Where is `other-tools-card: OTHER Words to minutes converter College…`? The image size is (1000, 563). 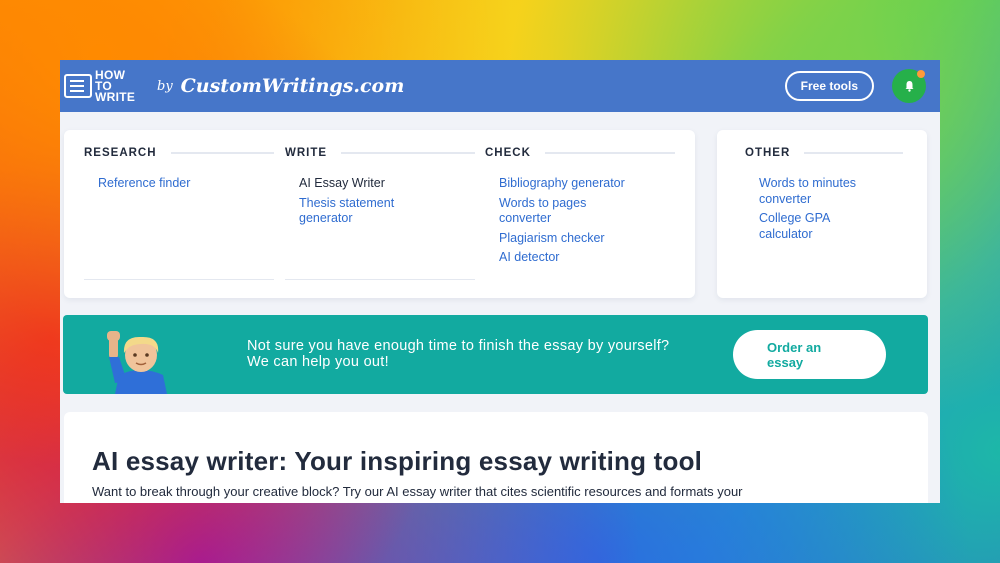
other-tools-card: OTHER Words to minutes converter College… is located at coordinates (822, 214).